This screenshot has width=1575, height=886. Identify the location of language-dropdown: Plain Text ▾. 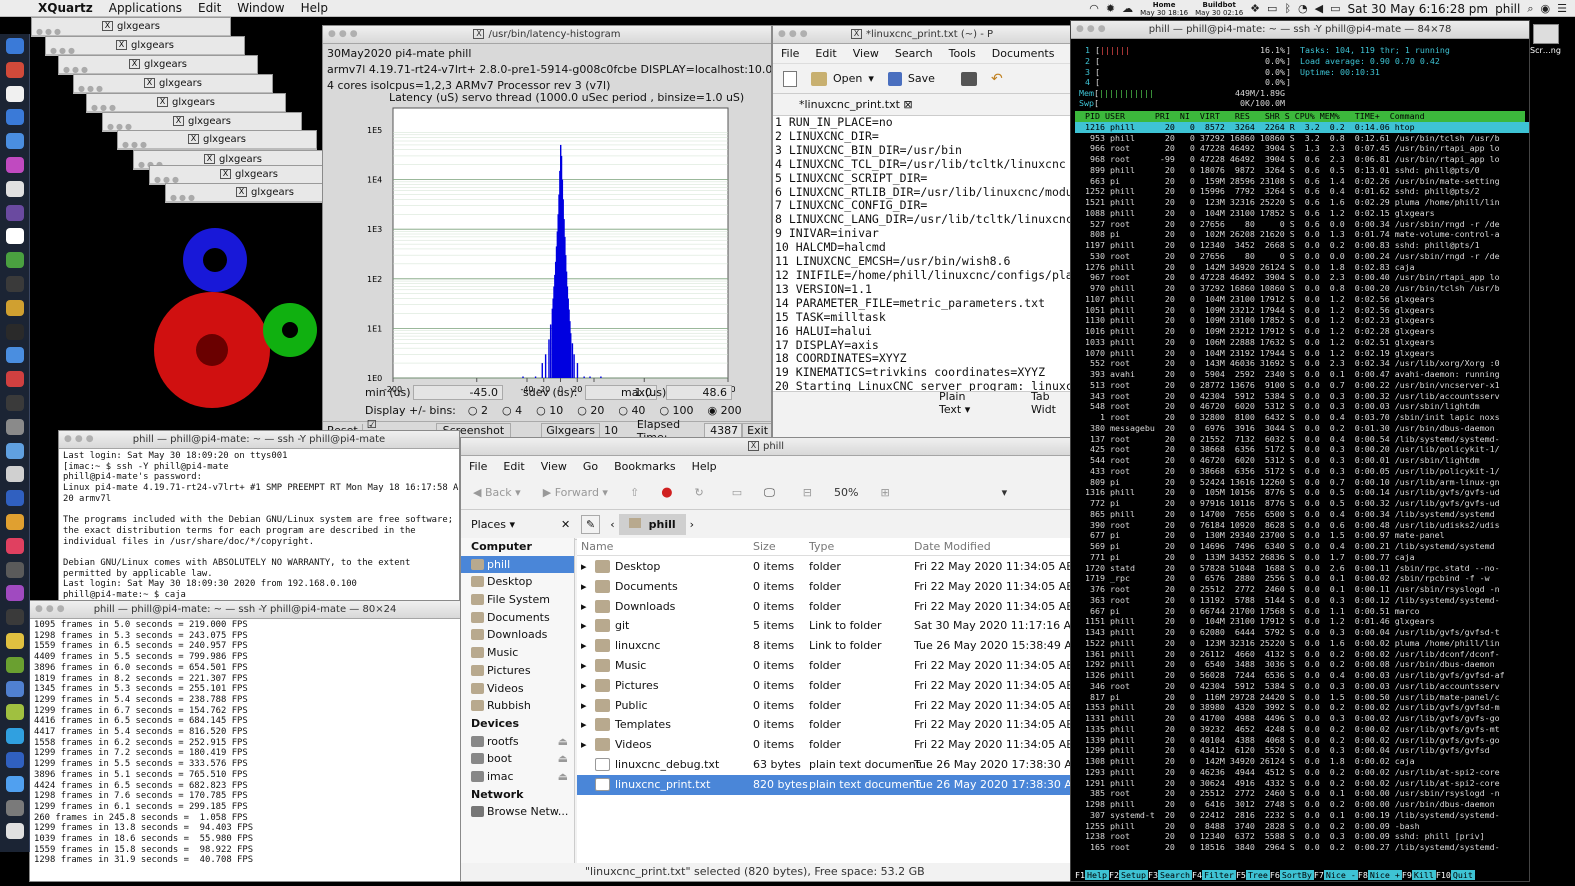
(965, 403).